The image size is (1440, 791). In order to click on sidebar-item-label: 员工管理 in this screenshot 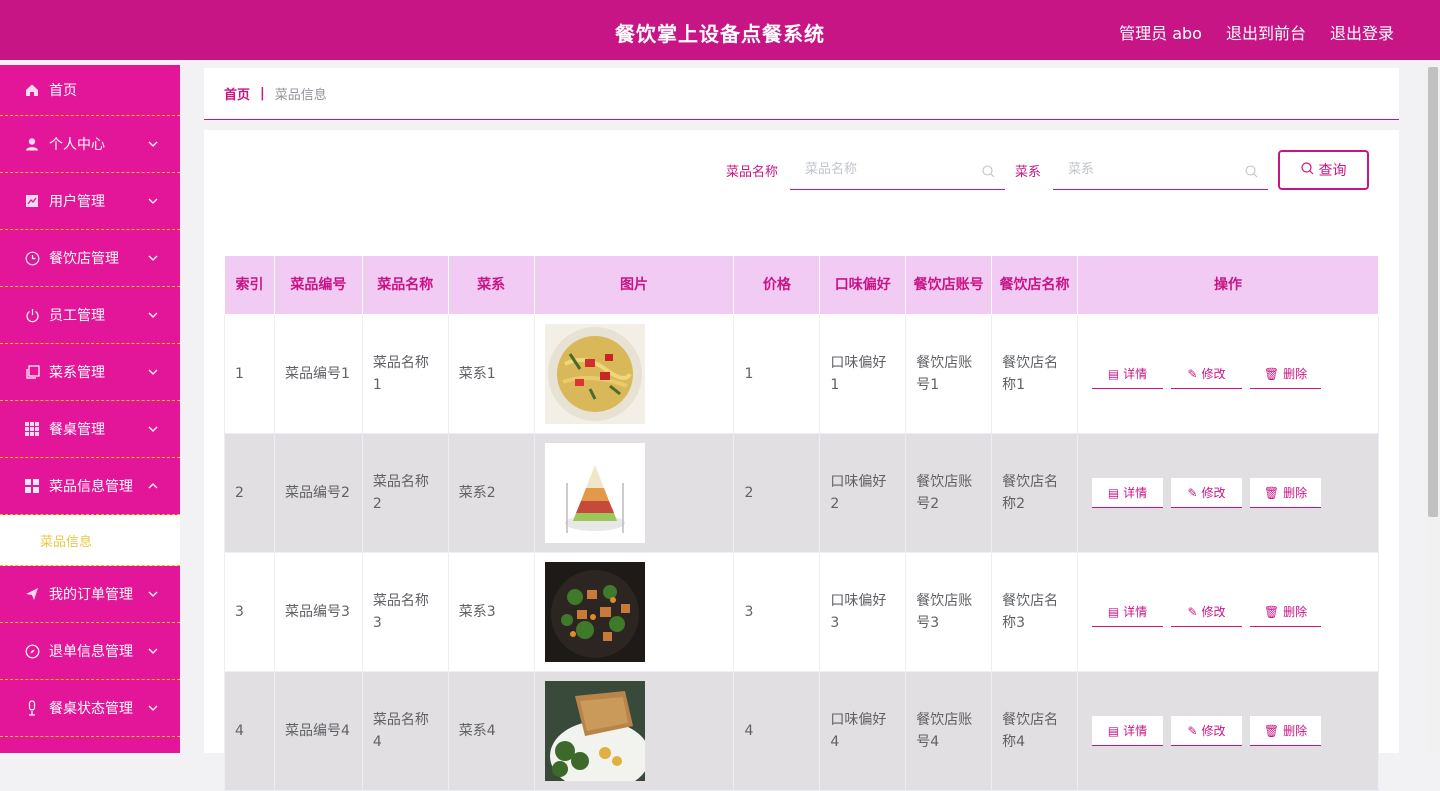, I will do `click(77, 316)`.